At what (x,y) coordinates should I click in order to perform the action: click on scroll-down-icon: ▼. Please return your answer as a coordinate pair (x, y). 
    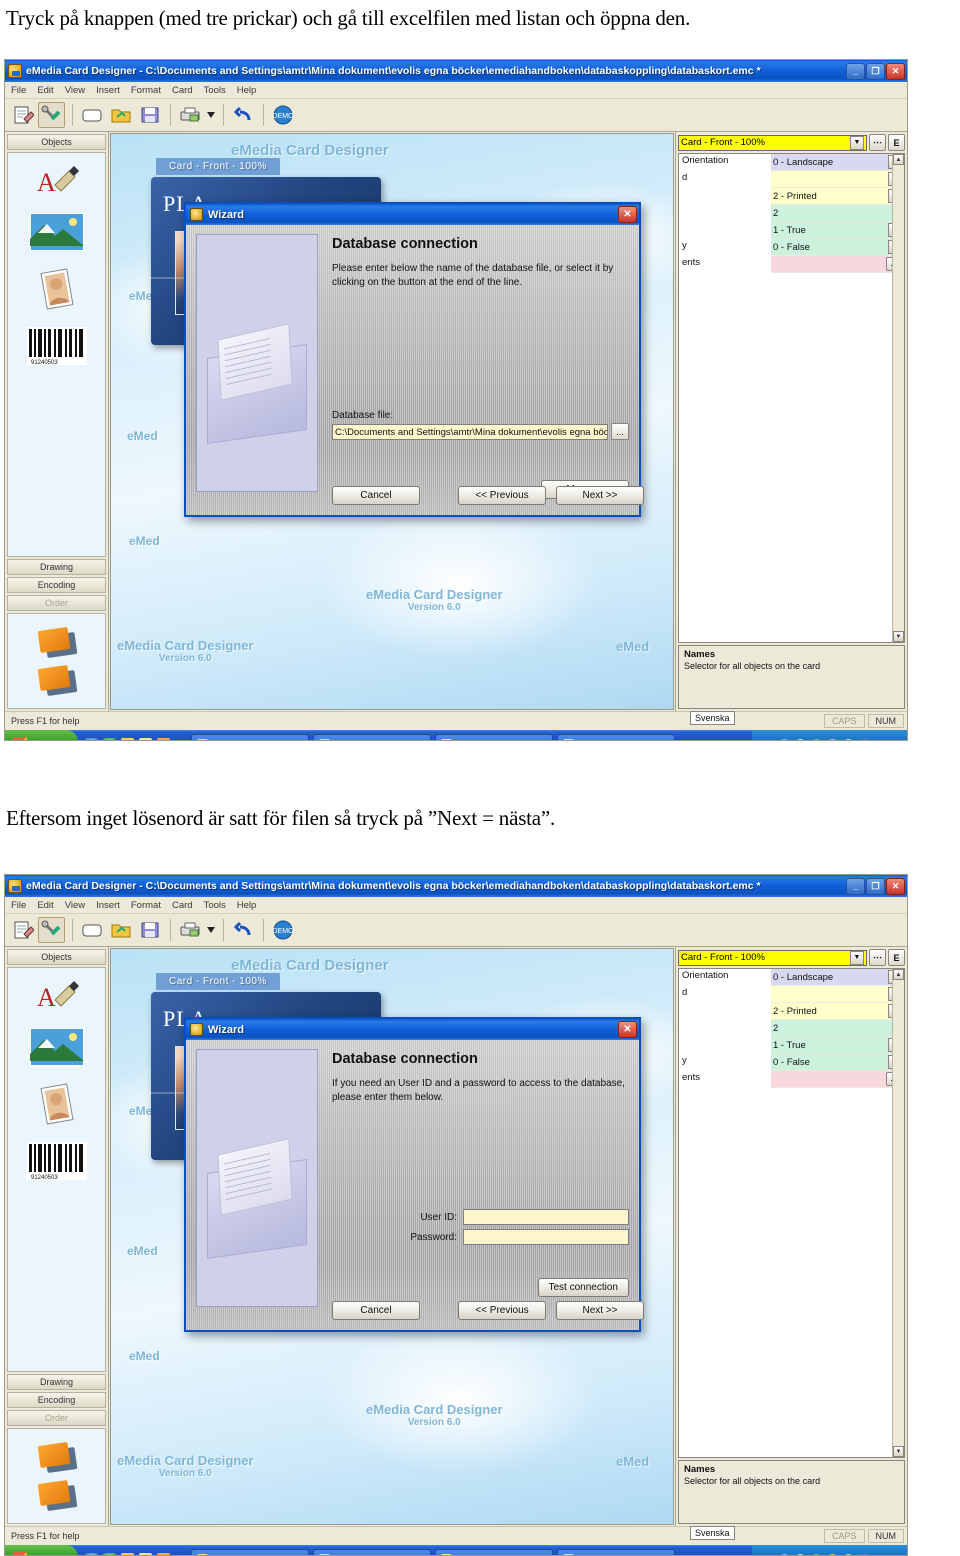
    Looking at the image, I should click on (898, 636).